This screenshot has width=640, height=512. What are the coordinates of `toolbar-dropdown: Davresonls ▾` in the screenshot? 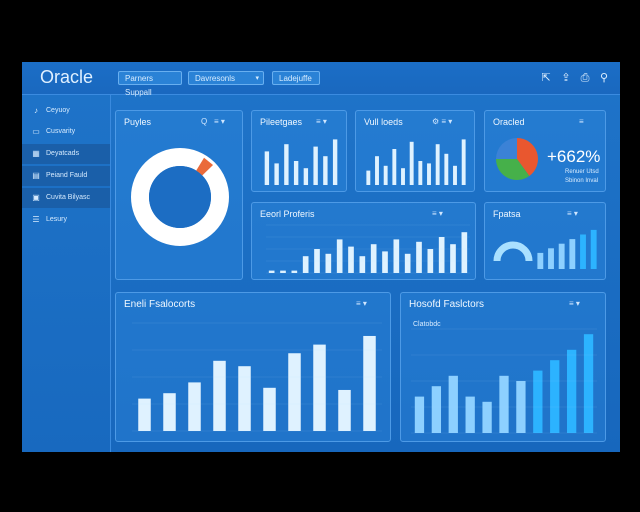 It's located at (226, 78).